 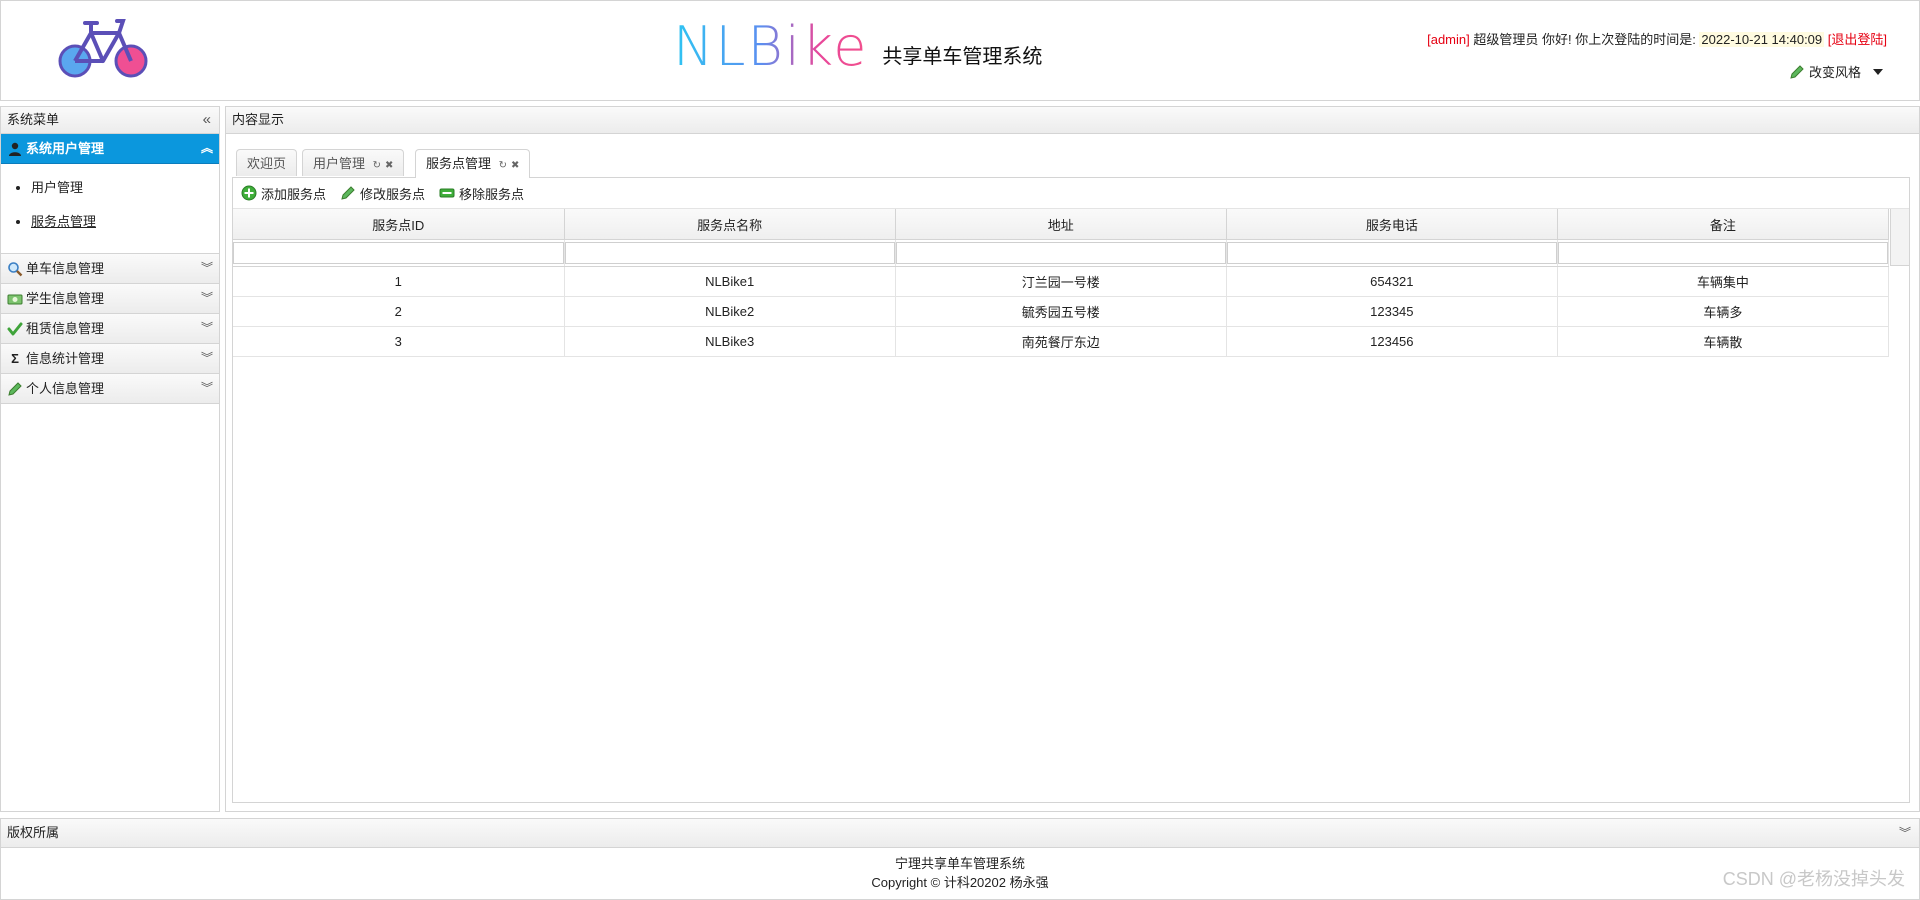 I want to click on filter-input-address, so click(x=1060, y=253).